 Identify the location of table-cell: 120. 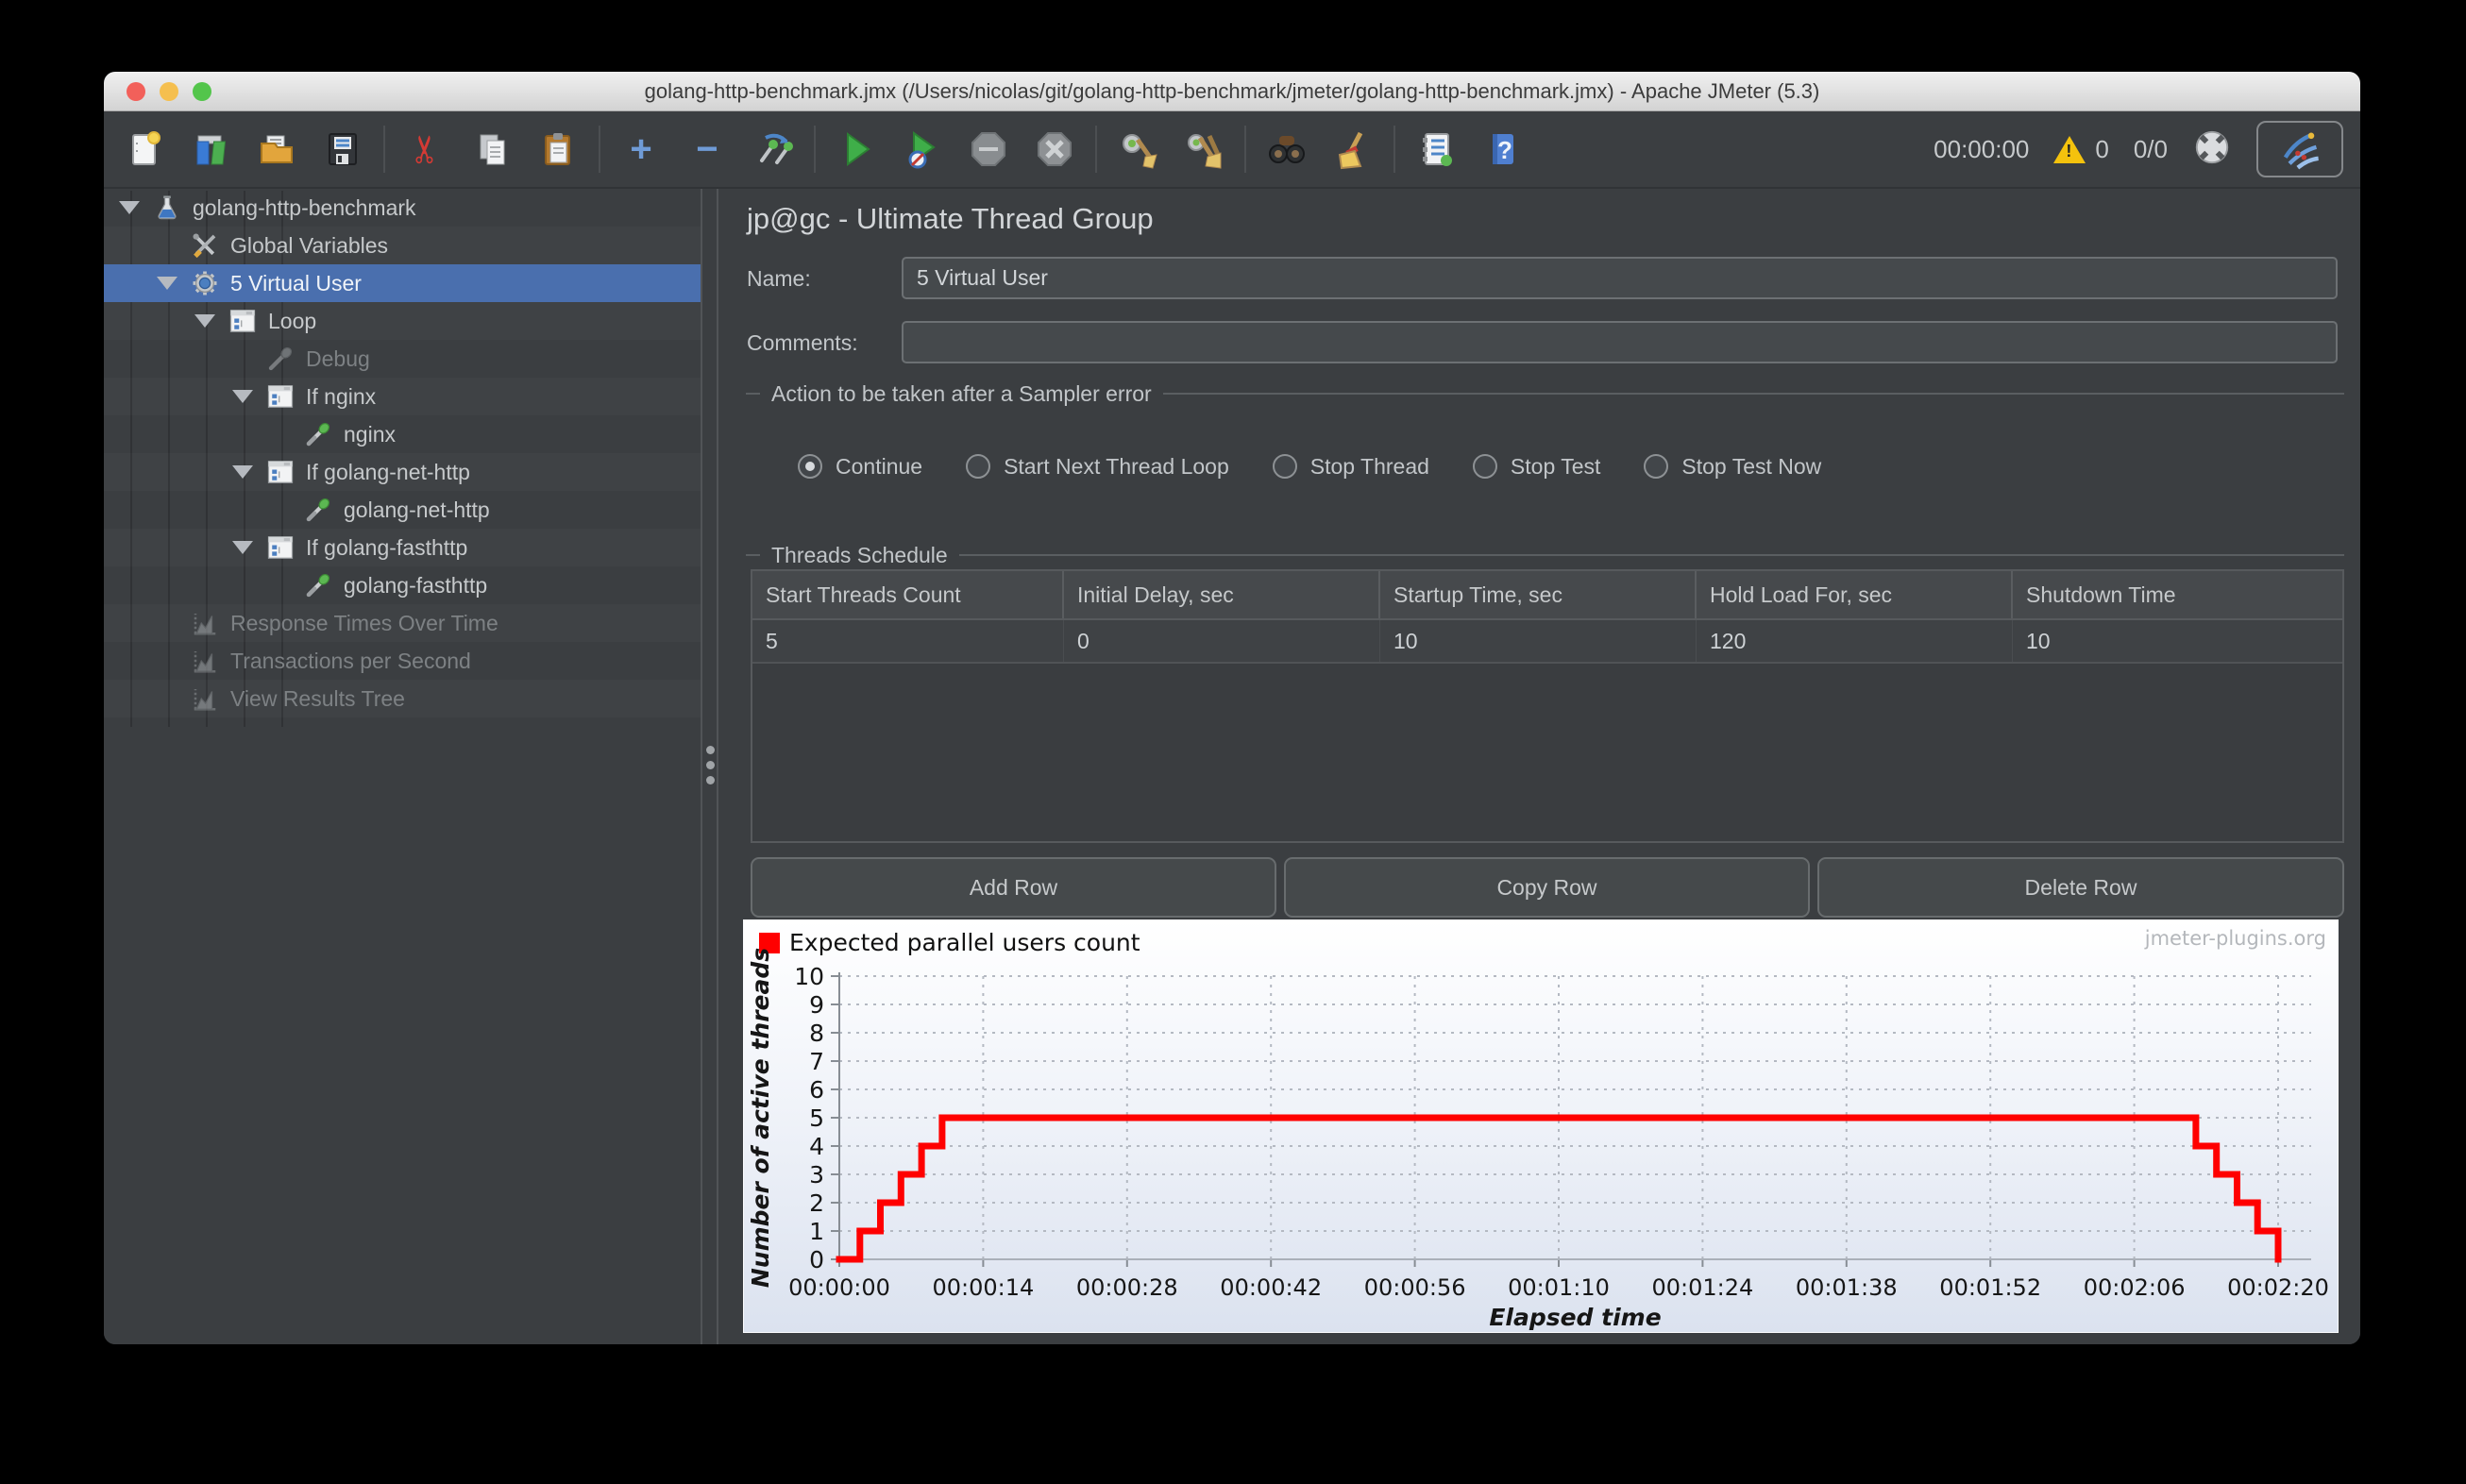
(1855, 641).